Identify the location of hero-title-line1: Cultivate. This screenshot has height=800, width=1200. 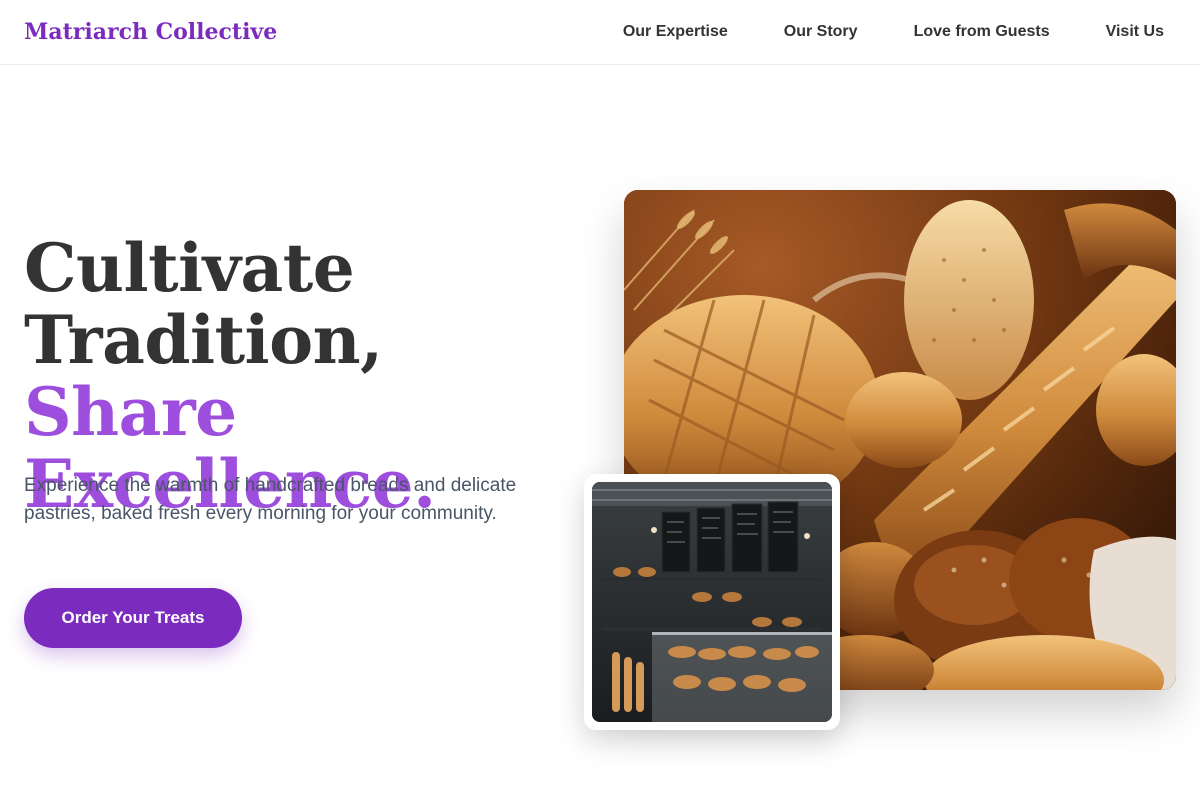
(189, 268).